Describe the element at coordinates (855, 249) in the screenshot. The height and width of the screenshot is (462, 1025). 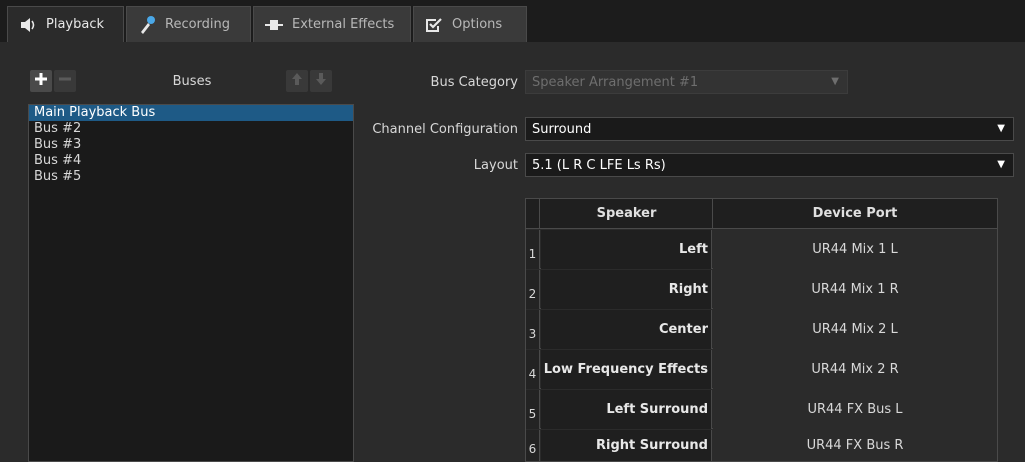
I see `device-port-cell: UR44 Mix 1 L` at that location.